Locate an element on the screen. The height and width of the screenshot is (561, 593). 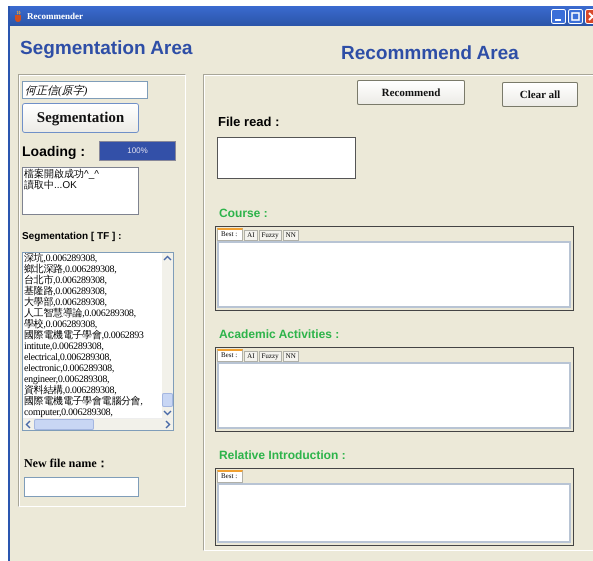
maximize-icon is located at coordinates (575, 16).